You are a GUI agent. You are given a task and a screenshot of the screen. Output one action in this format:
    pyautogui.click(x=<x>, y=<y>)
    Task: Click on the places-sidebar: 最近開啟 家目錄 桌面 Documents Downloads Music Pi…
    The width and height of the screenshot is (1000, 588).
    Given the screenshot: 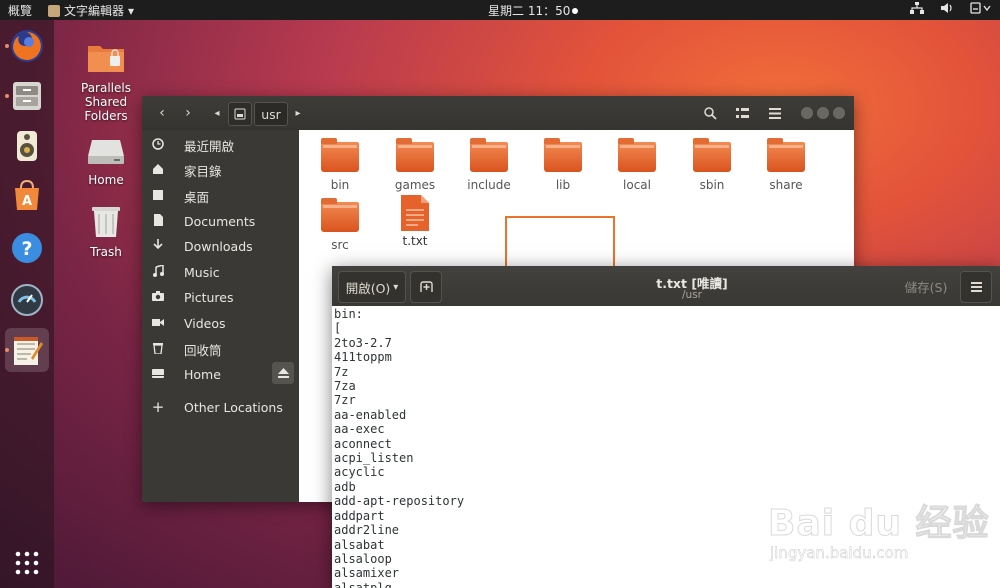 What is the action you would take?
    pyautogui.click(x=220, y=316)
    